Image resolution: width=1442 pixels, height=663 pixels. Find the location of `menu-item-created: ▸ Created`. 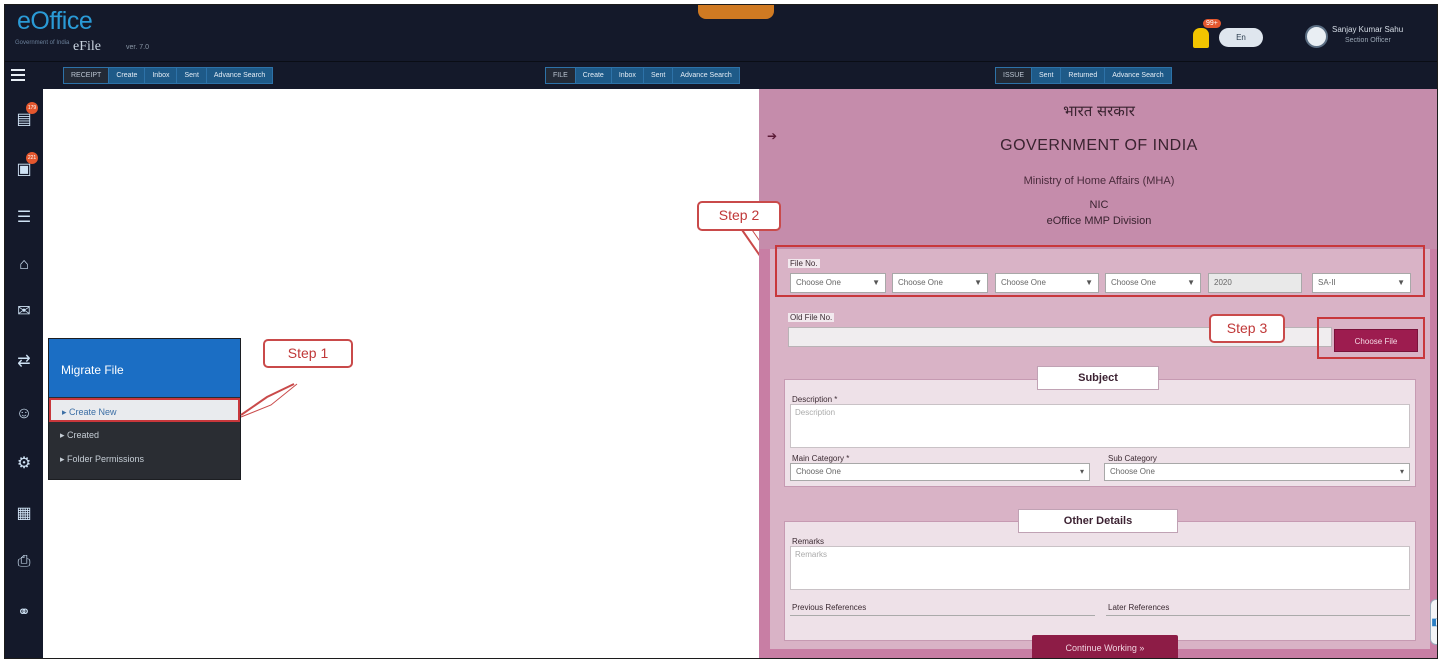

menu-item-created: ▸ Created is located at coordinates (144, 435).